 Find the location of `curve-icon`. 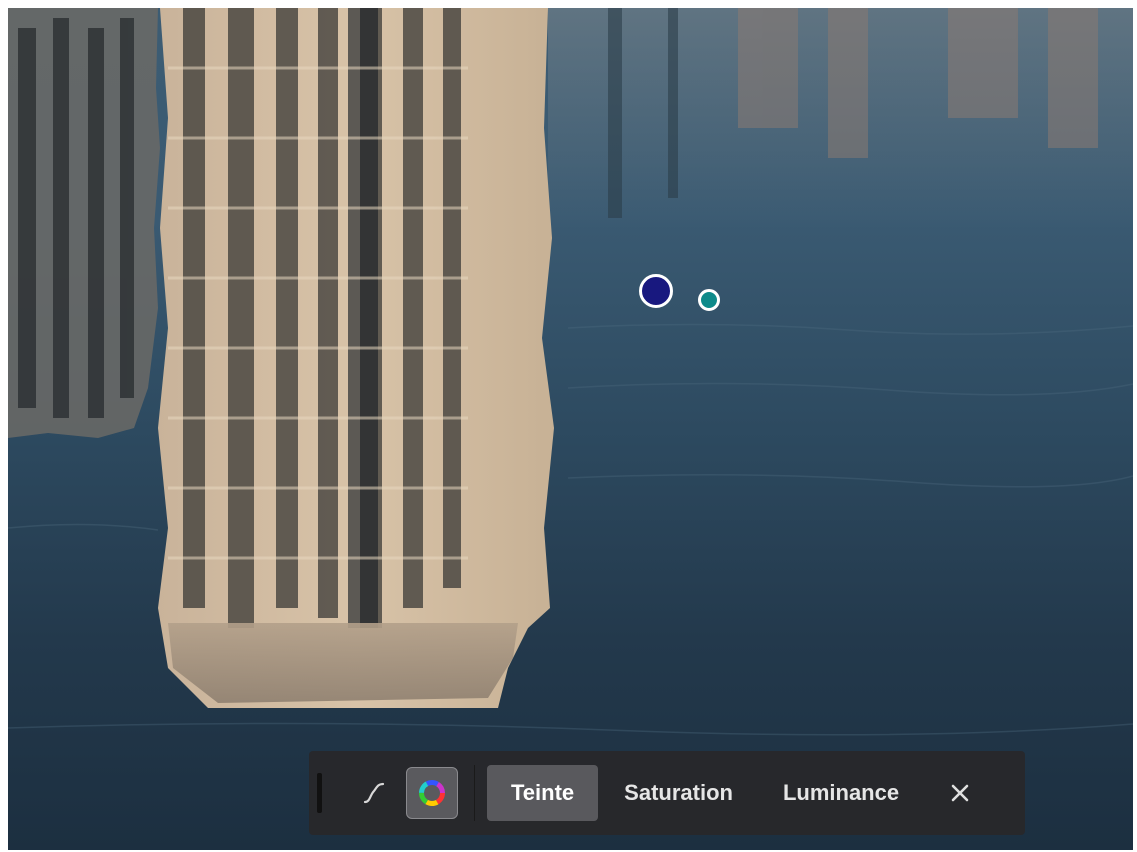

curve-icon is located at coordinates (374, 793).